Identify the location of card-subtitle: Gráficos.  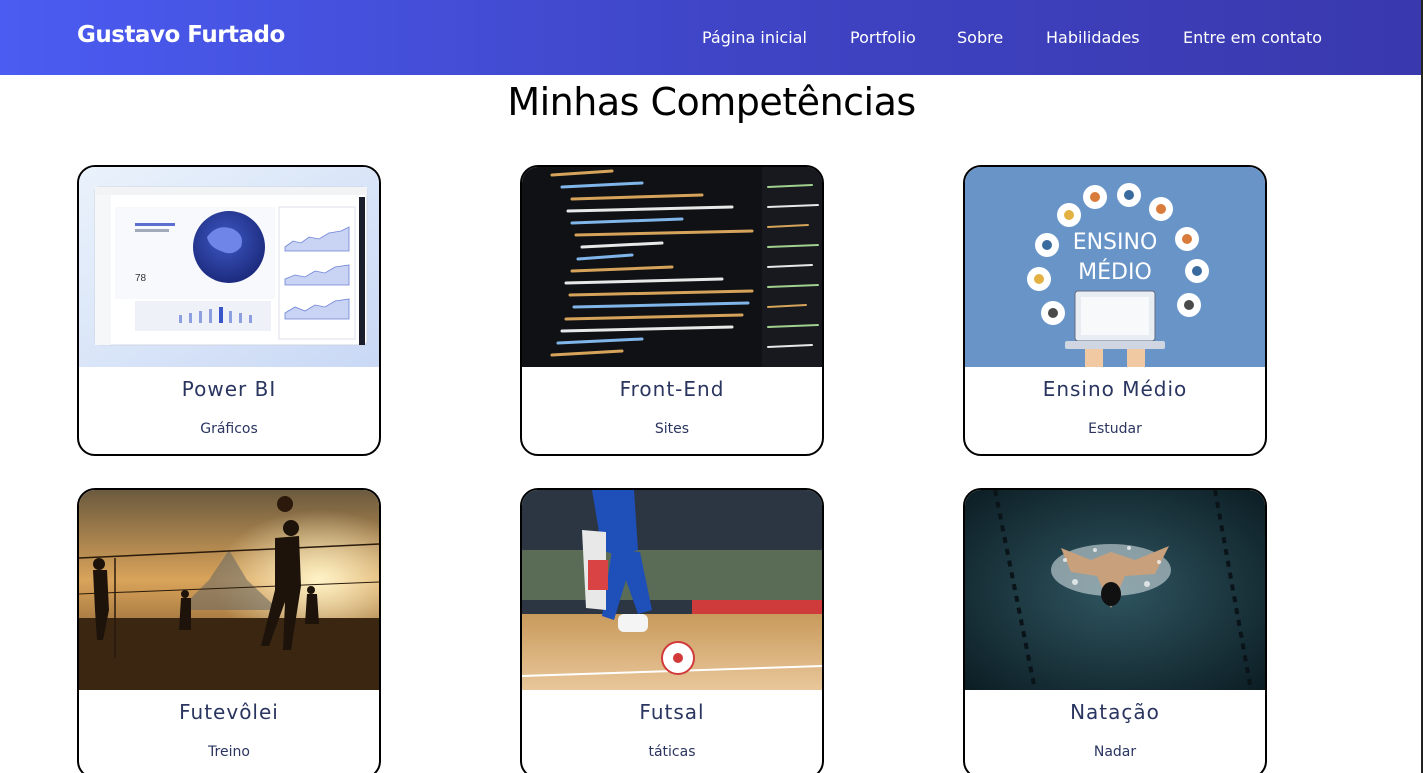
(229, 429).